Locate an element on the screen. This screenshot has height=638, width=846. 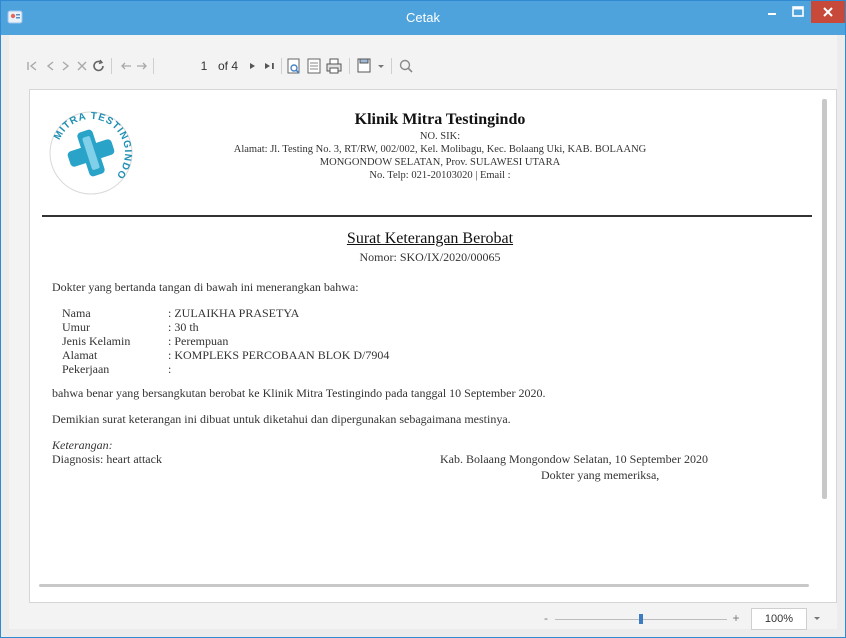
field-value-umur: : 30 th is located at coordinates (183, 327).